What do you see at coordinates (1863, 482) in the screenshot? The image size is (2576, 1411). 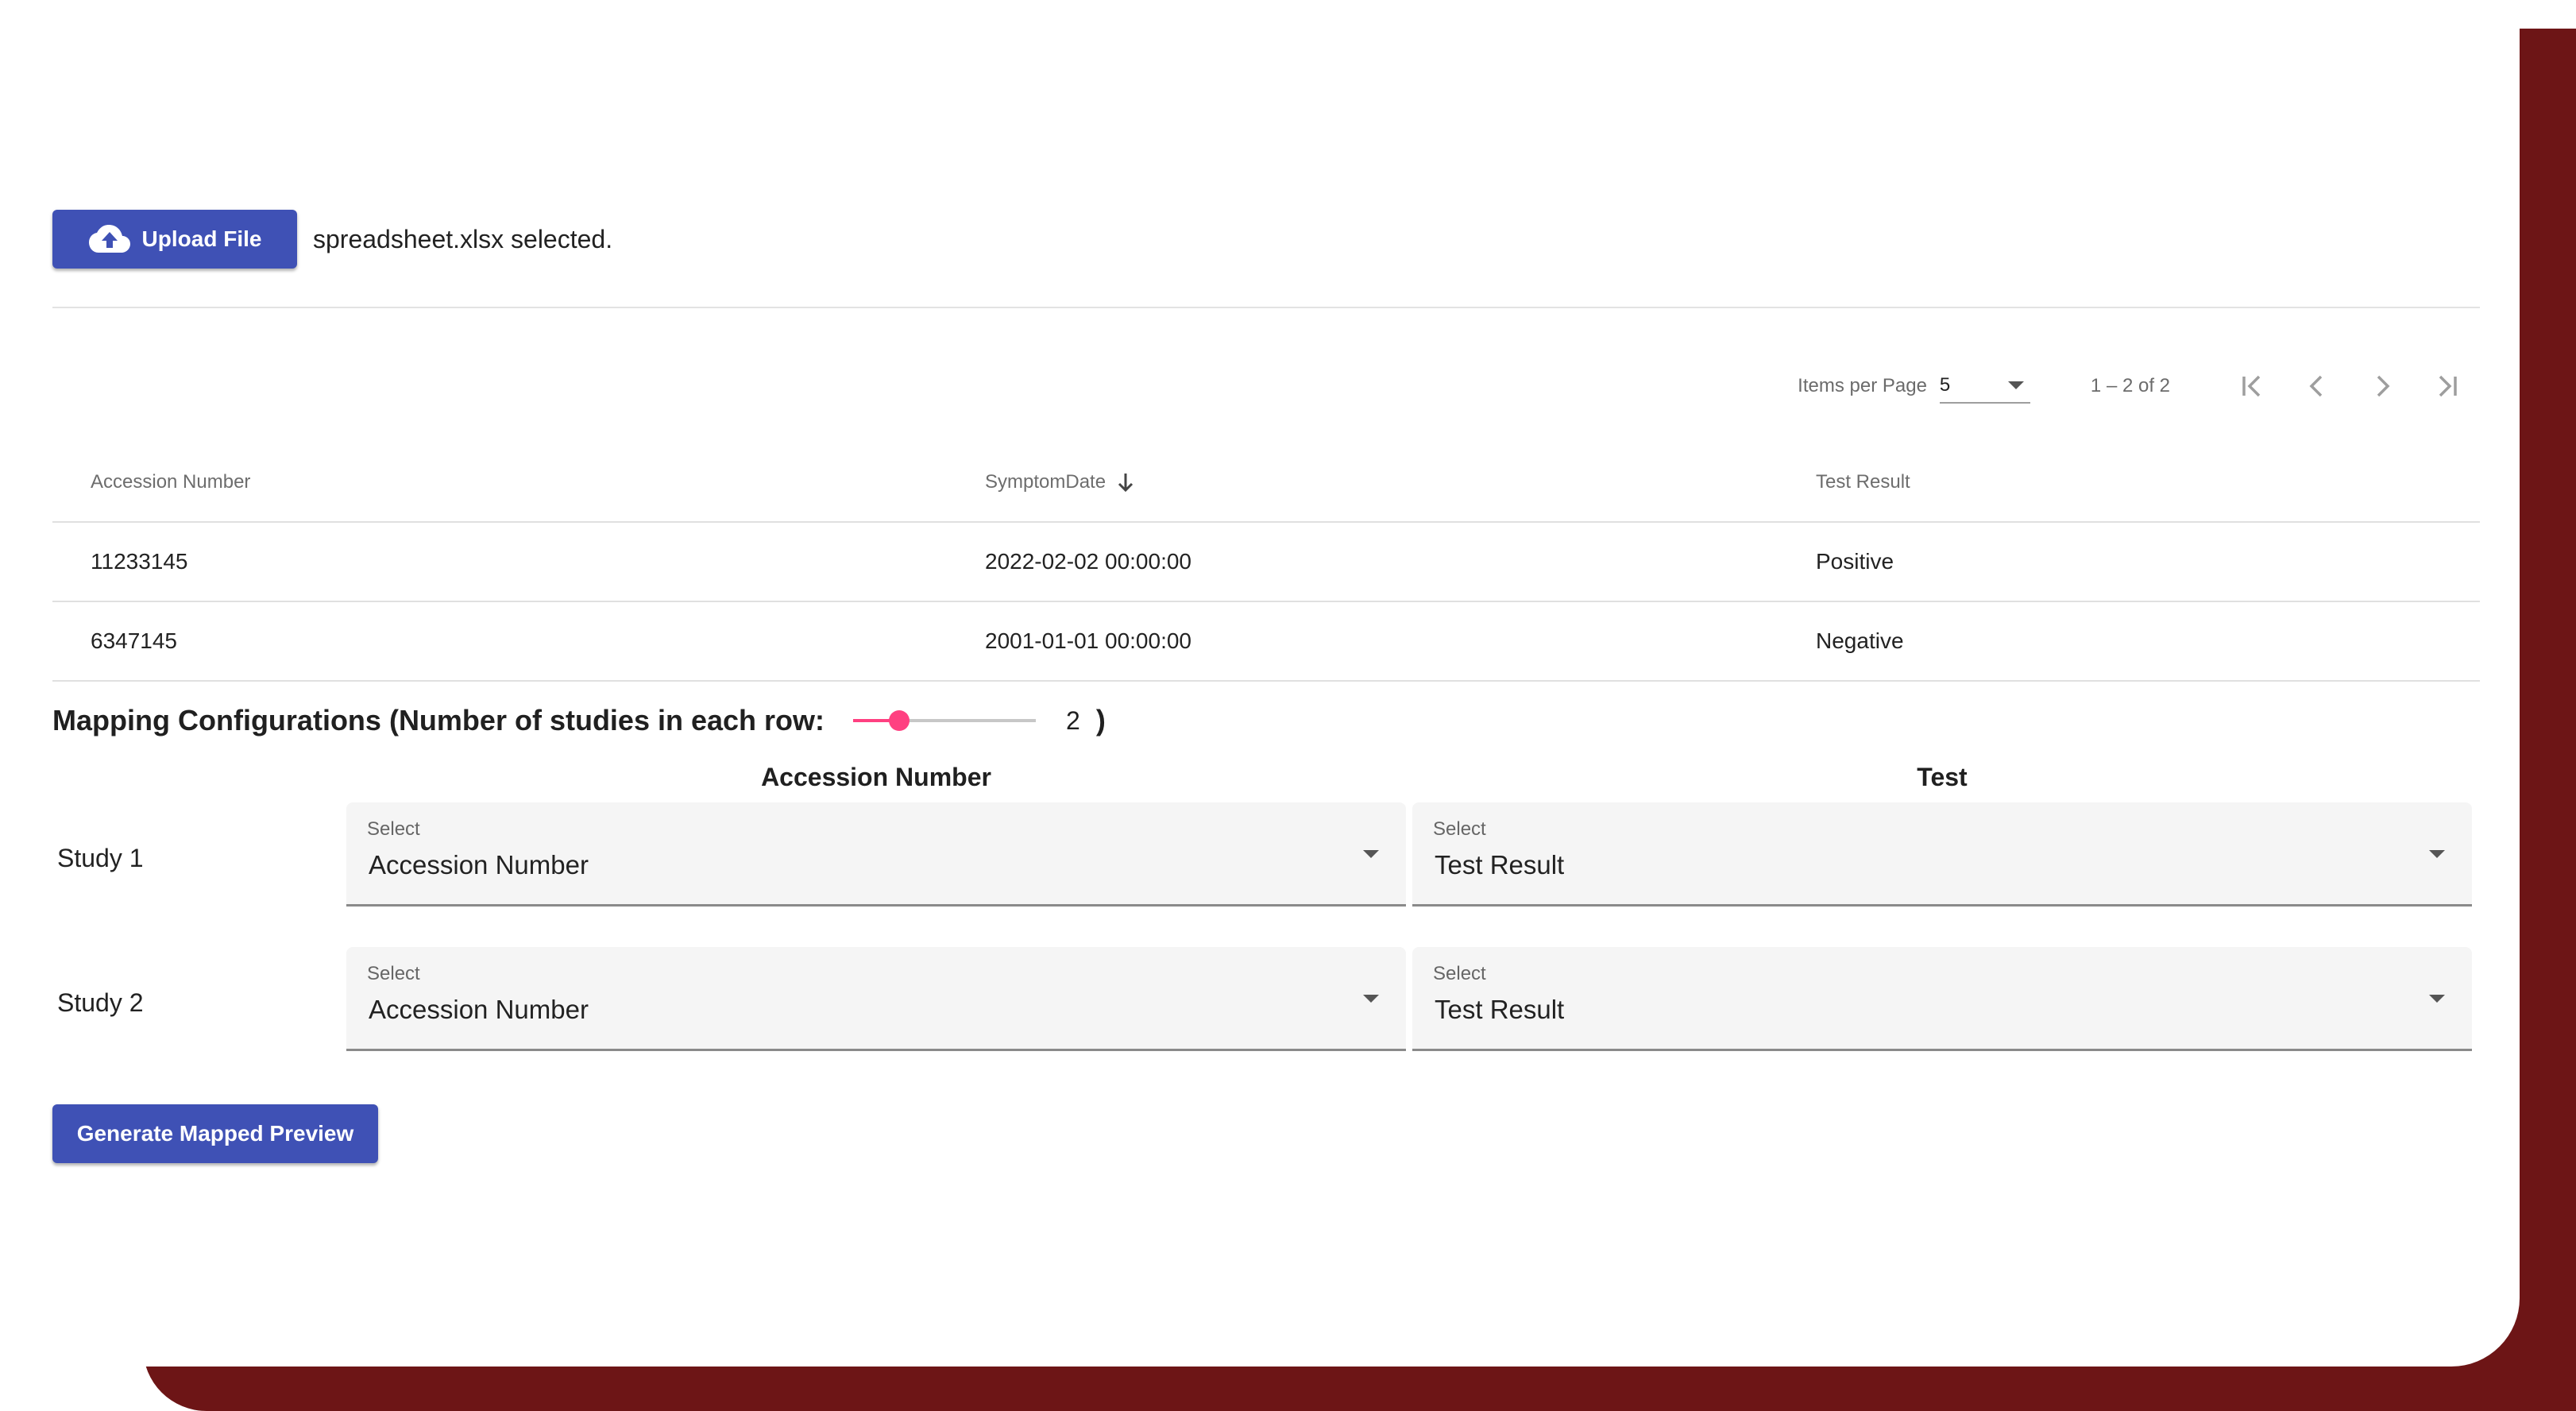 I see `column-header-test-result: Test Result` at bounding box center [1863, 482].